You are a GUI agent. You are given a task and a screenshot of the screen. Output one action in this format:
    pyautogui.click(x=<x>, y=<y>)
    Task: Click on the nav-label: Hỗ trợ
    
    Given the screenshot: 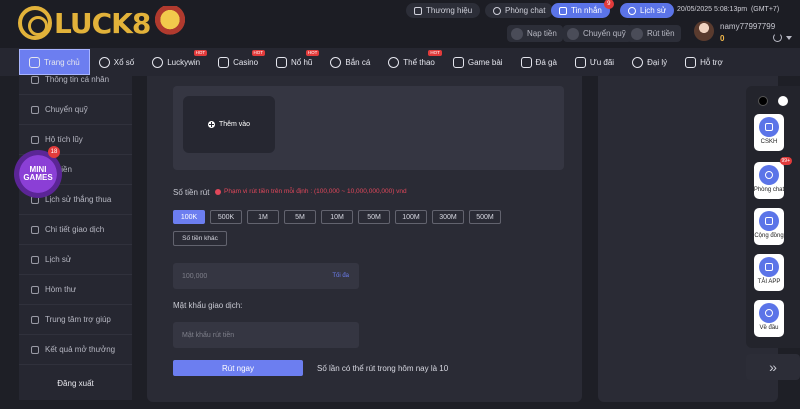 What is the action you would take?
    pyautogui.click(x=711, y=62)
    